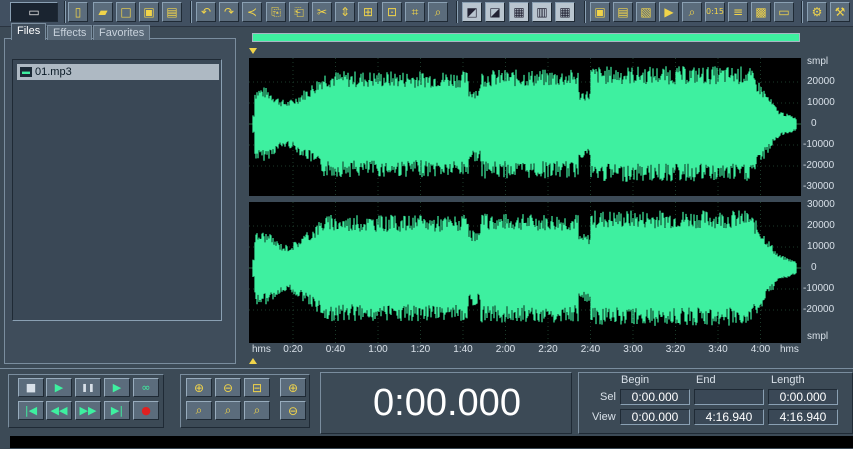 The image size is (853, 449). Describe the element at coordinates (565, 12) in the screenshot. I see `waveform-grid-icon: ▦` at that location.